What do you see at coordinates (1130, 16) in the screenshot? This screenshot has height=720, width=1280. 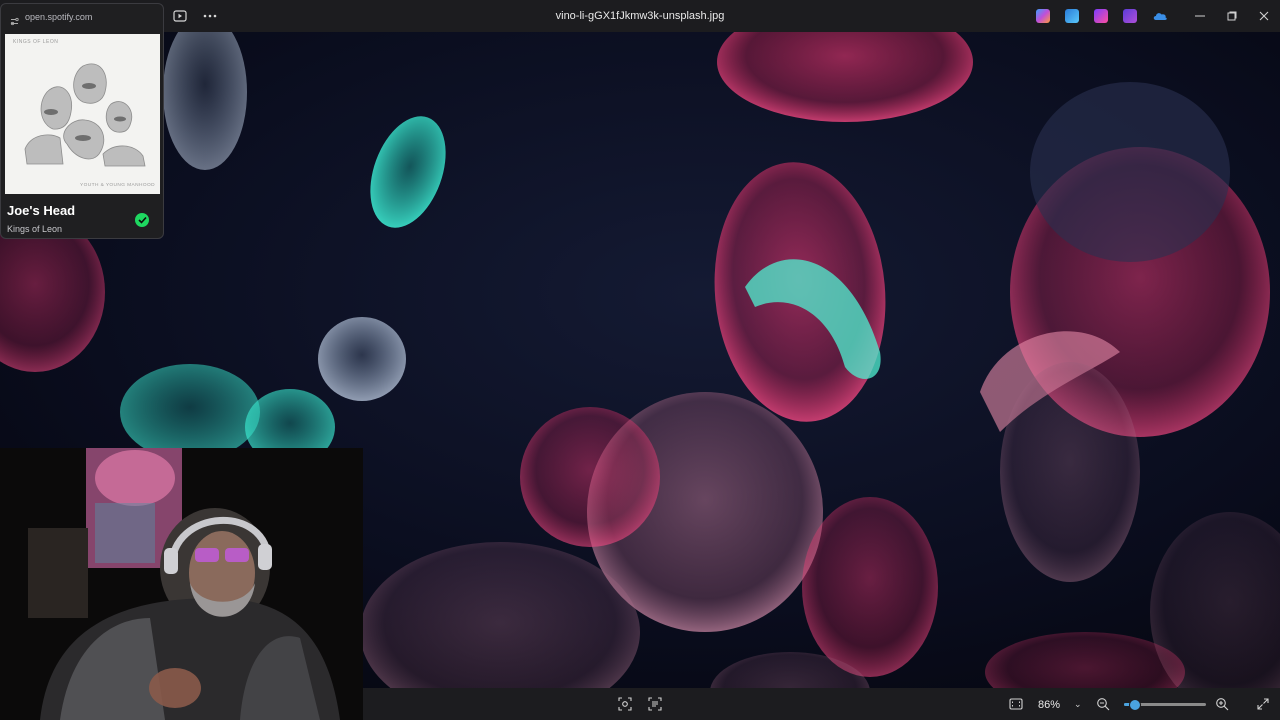 I see `designer-icon` at bounding box center [1130, 16].